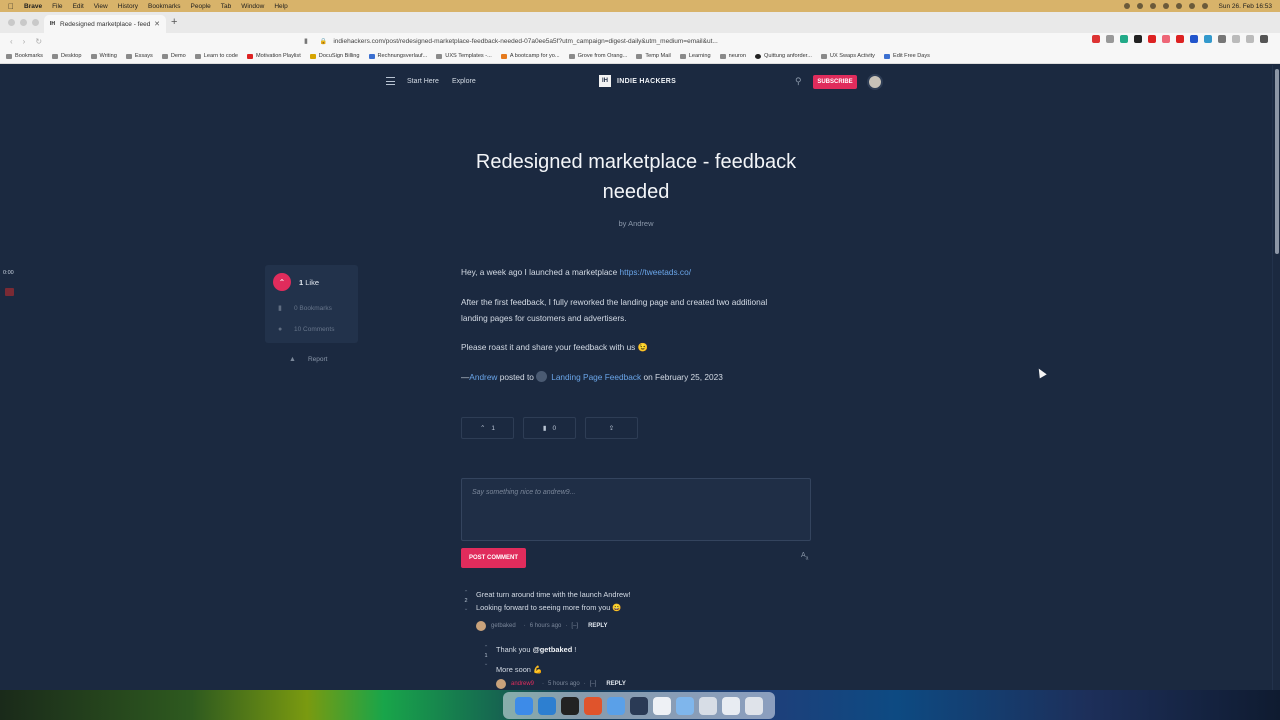 This screenshot has width=1280, height=720. What do you see at coordinates (798, 81) in the screenshot?
I see `search-icon: ⚲` at bounding box center [798, 81].